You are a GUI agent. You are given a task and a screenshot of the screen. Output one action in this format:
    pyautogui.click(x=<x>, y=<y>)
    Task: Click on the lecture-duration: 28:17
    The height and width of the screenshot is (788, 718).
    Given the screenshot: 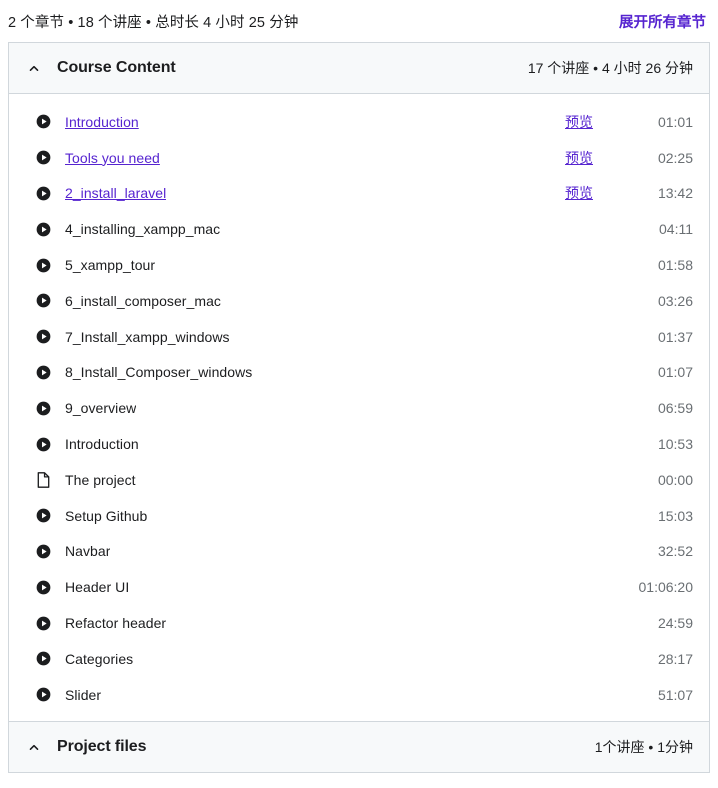 What is the action you would take?
    pyautogui.click(x=675, y=658)
    